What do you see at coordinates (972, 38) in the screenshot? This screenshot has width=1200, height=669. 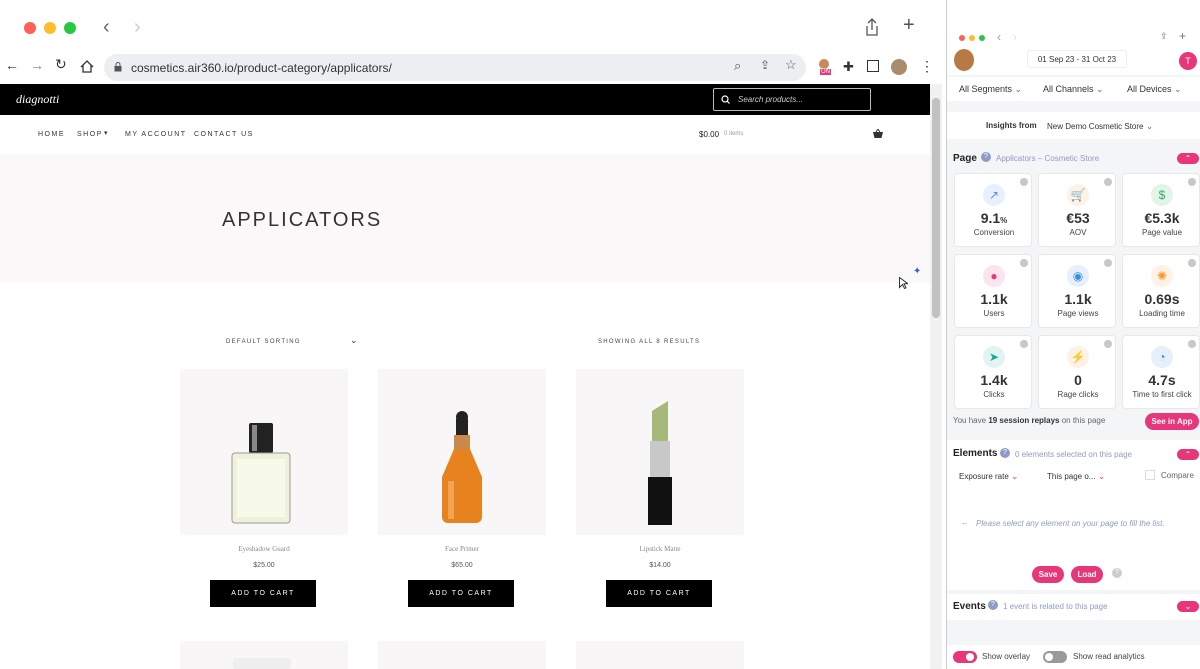 I see `panel-min-dot` at bounding box center [972, 38].